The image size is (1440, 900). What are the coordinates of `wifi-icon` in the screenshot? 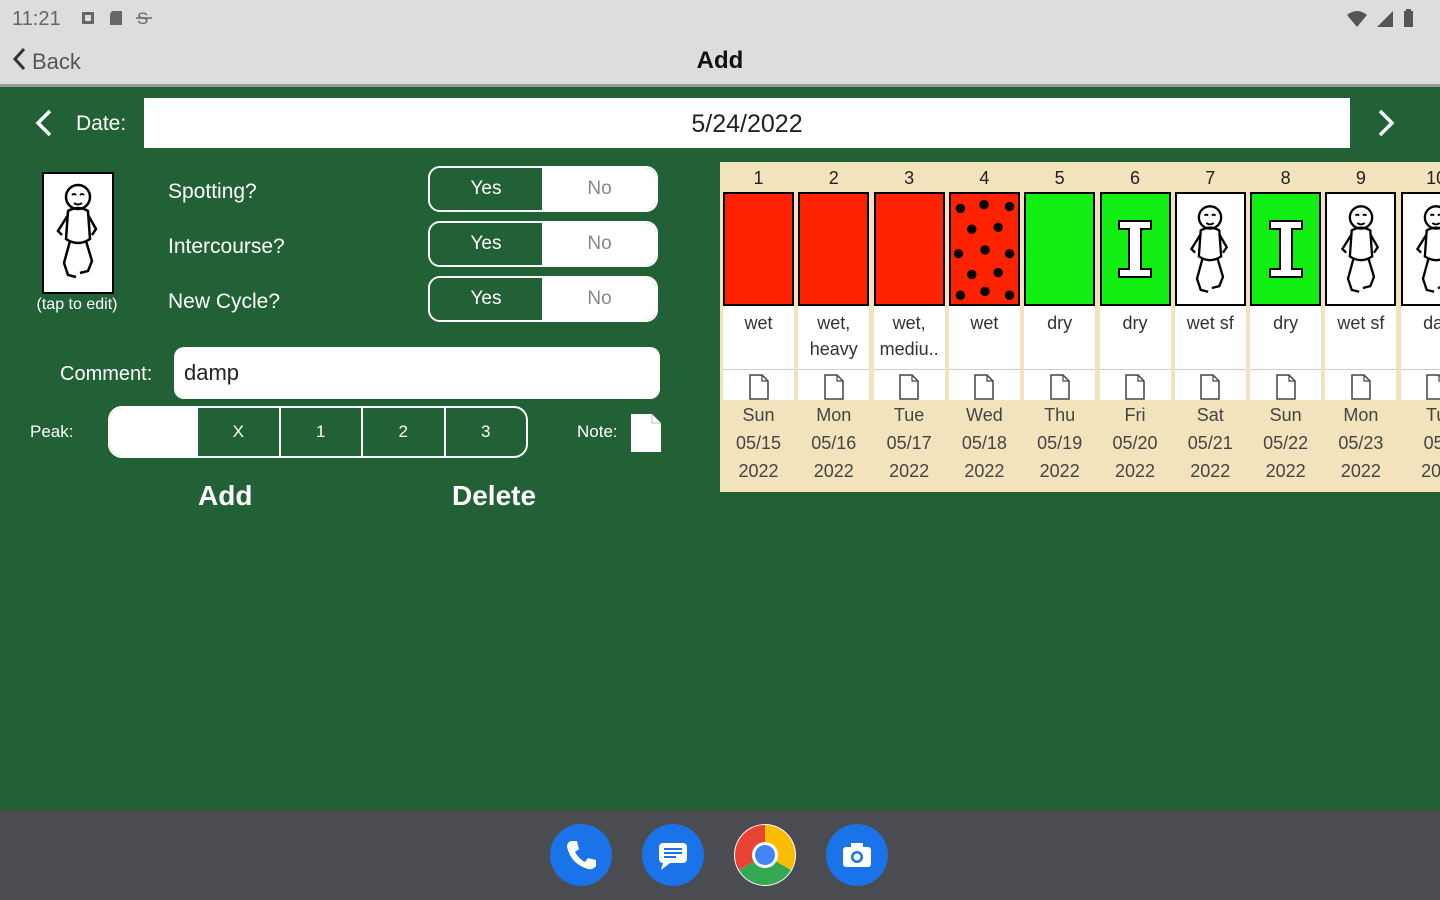 It's located at (1357, 21).